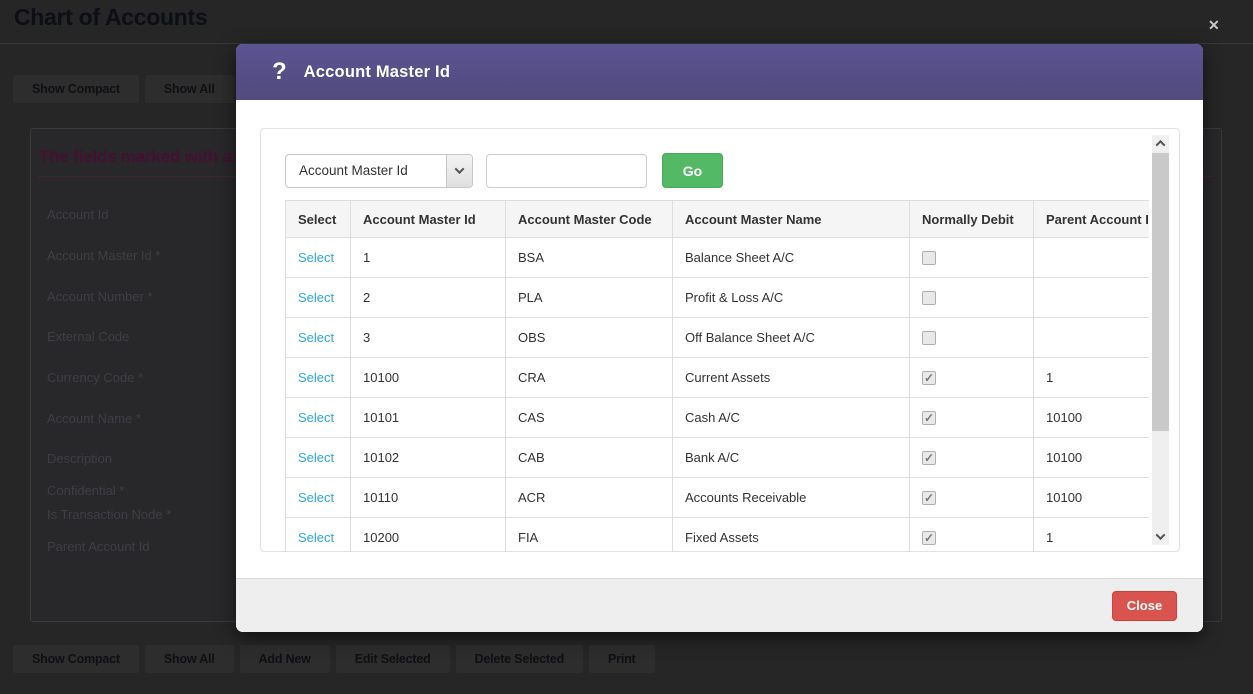 The height and width of the screenshot is (694, 1253). Describe the element at coordinates (428, 534) in the screenshot. I see `cell-id: 10200` at that location.